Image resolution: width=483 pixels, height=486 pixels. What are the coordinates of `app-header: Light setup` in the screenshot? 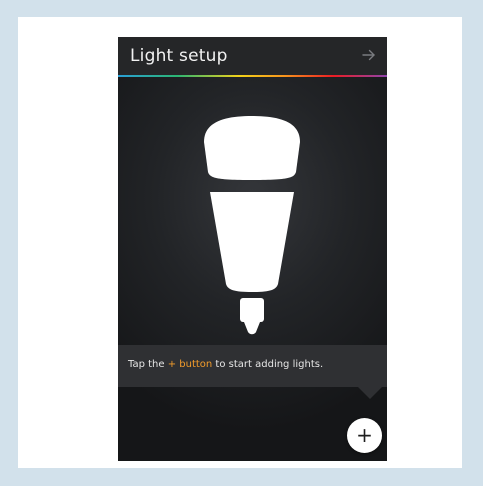 It's located at (252, 56).